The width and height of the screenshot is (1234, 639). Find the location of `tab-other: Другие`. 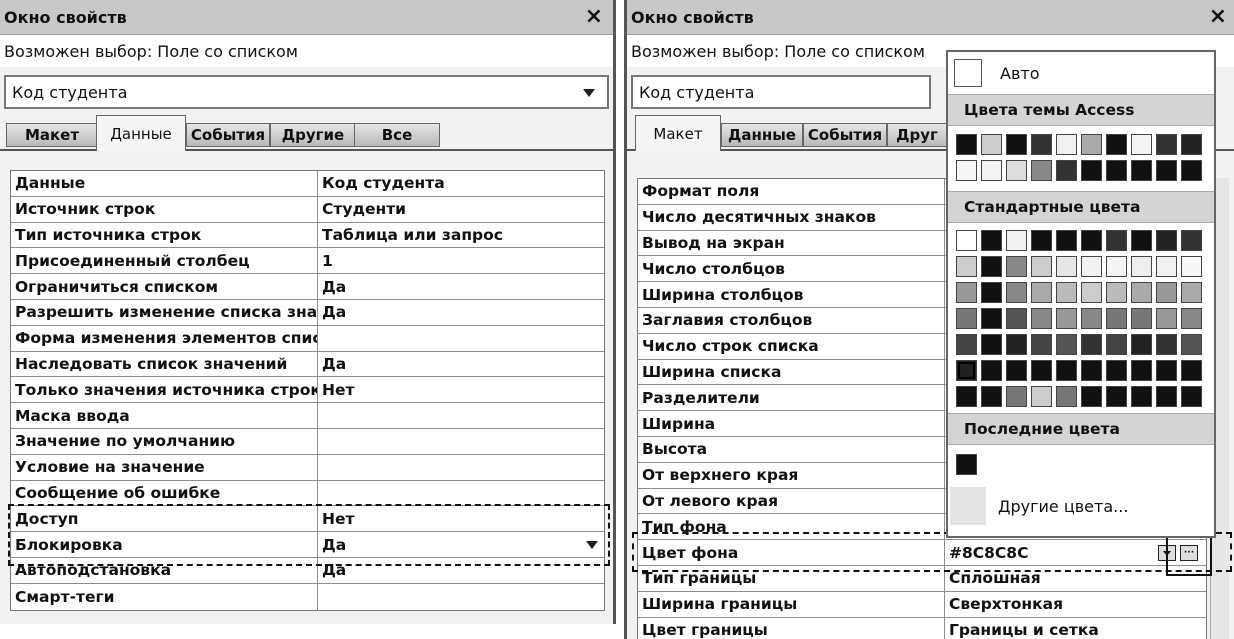

tab-other: Другие is located at coordinates (313, 135).